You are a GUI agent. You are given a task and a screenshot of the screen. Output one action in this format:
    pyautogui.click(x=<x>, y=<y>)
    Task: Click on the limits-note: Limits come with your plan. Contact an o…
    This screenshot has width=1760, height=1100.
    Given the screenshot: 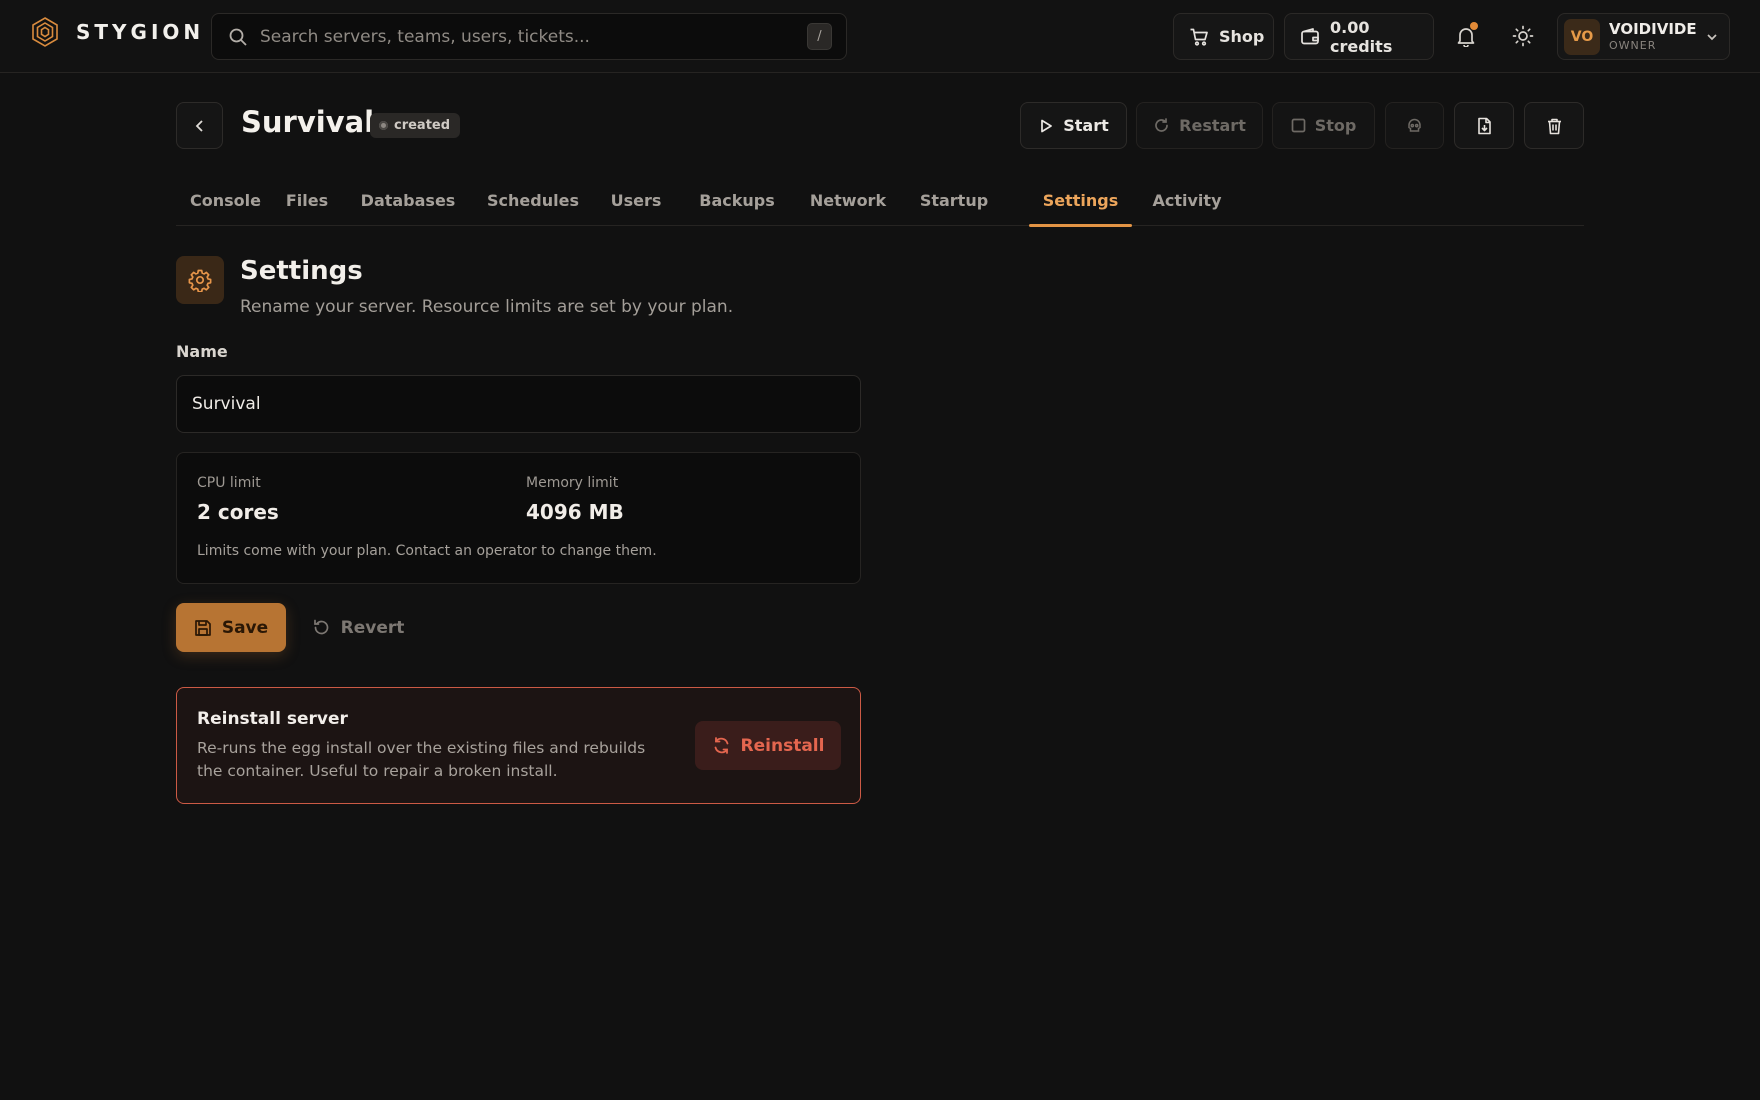 What is the action you would take?
    pyautogui.click(x=427, y=551)
    